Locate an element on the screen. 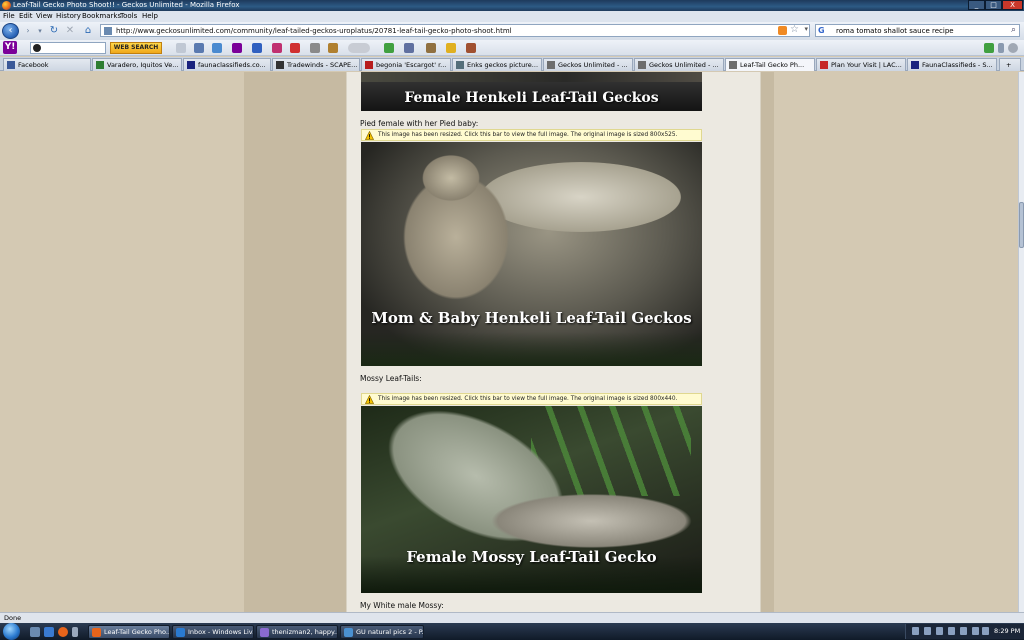 The width and height of the screenshot is (1024, 640). mossy-photo: Female Mossy Leaf-Tail Gecko is located at coordinates (531, 499).